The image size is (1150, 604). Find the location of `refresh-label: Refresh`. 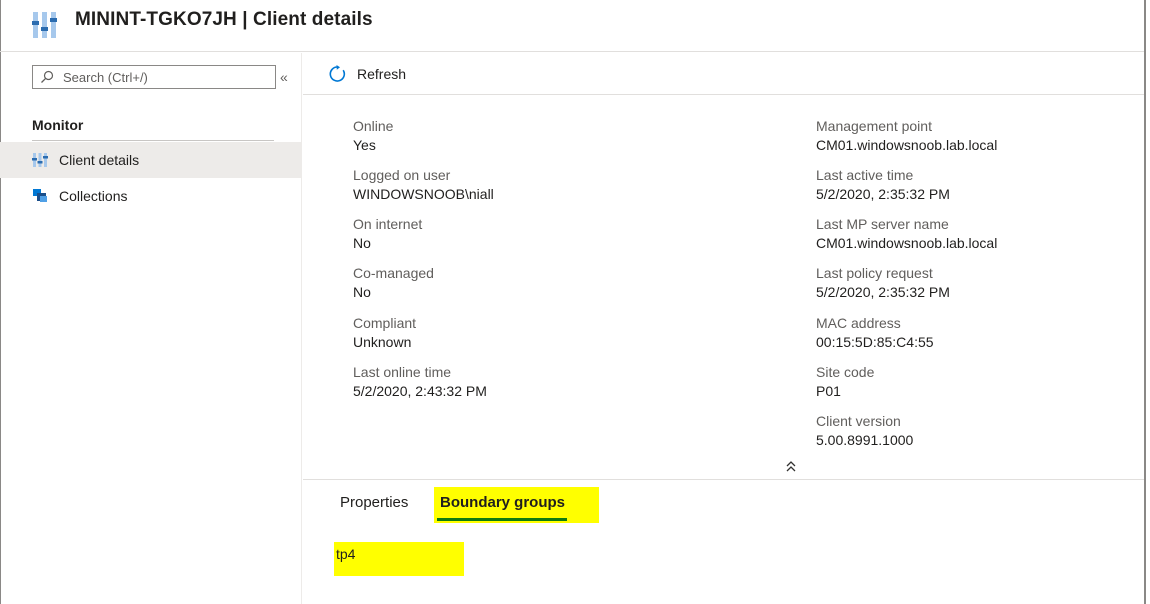

refresh-label: Refresh is located at coordinates (382, 74).